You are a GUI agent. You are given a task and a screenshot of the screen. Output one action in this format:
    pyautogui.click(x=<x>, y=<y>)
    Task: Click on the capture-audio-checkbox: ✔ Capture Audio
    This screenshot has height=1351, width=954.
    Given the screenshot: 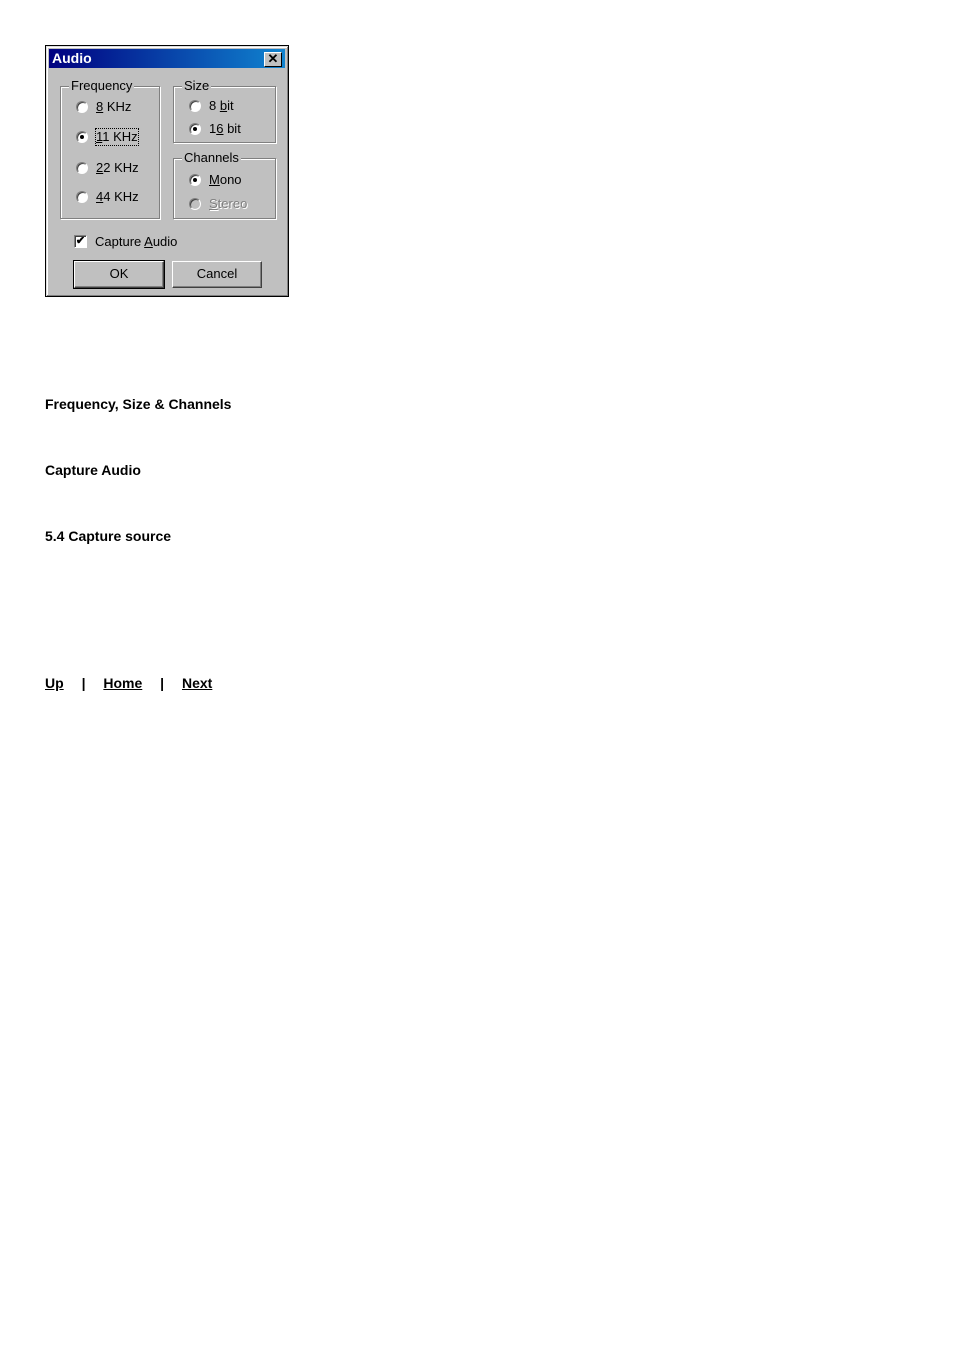 What is the action you would take?
    pyautogui.click(x=125, y=241)
    